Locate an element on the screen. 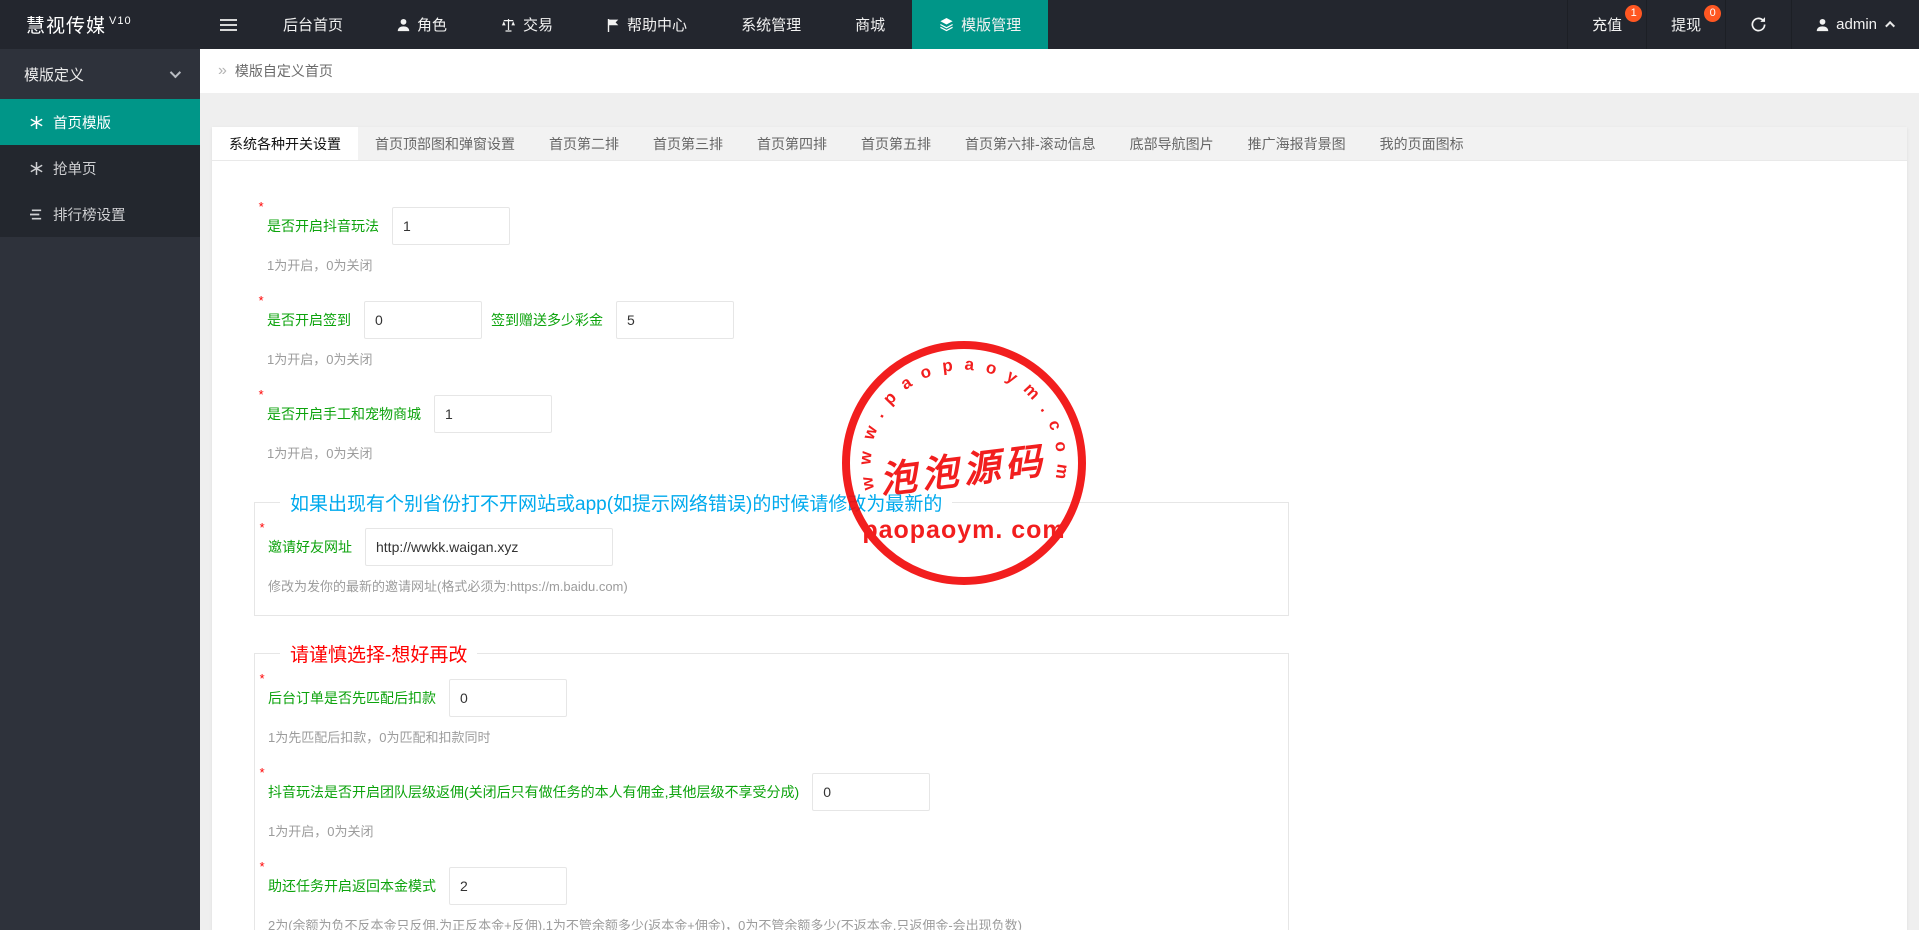 This screenshot has height=930, width=1919. recharge-badge: 1 is located at coordinates (1634, 13).